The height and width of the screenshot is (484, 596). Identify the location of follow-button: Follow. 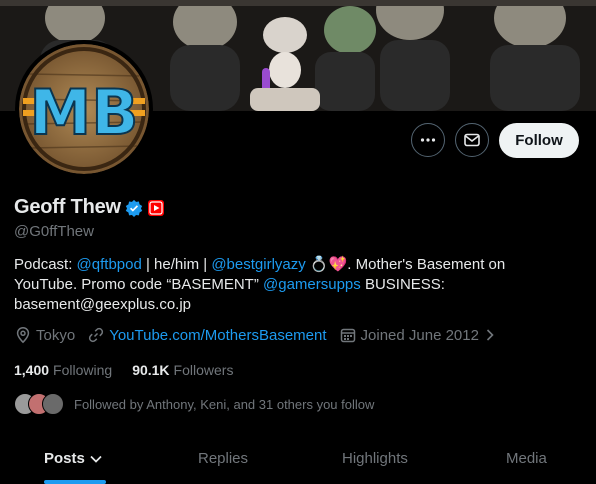
(539, 140).